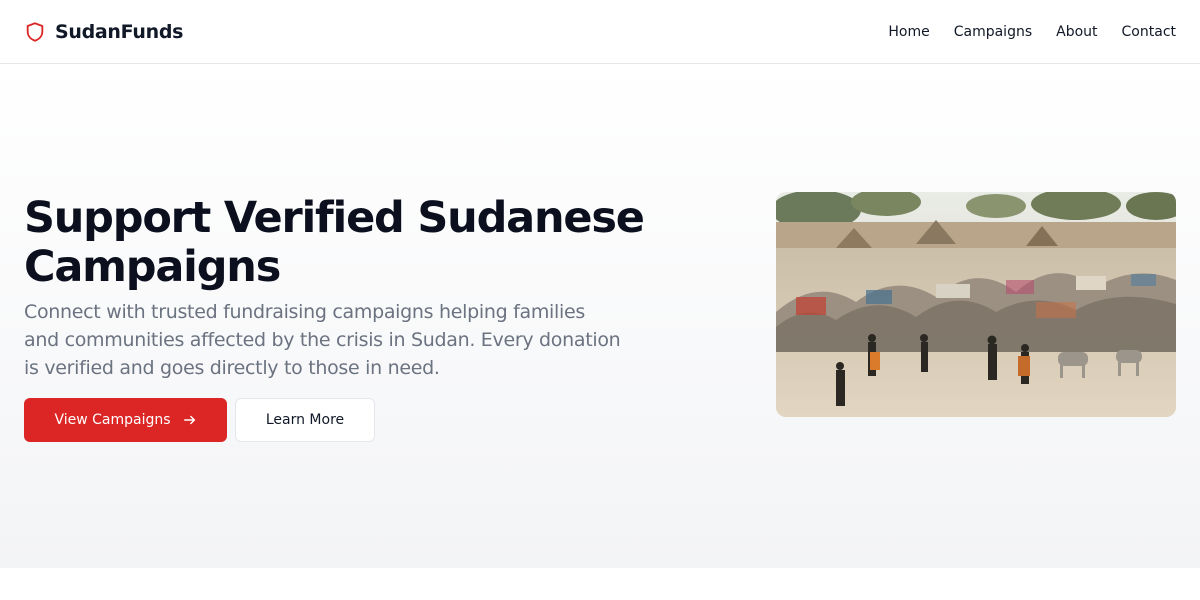 This screenshot has width=1200, height=600. I want to click on next-section, so click(600, 584).